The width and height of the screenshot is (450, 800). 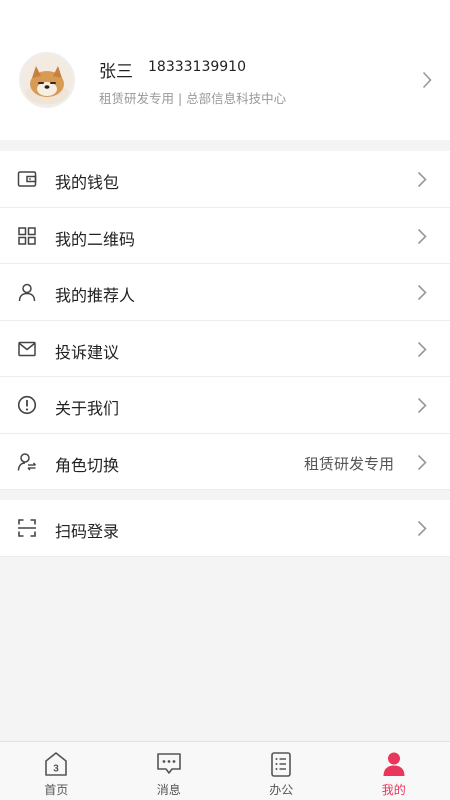 I want to click on bottom-tab-bar: 3 首页 消息 办公 我的, so click(x=225, y=770).